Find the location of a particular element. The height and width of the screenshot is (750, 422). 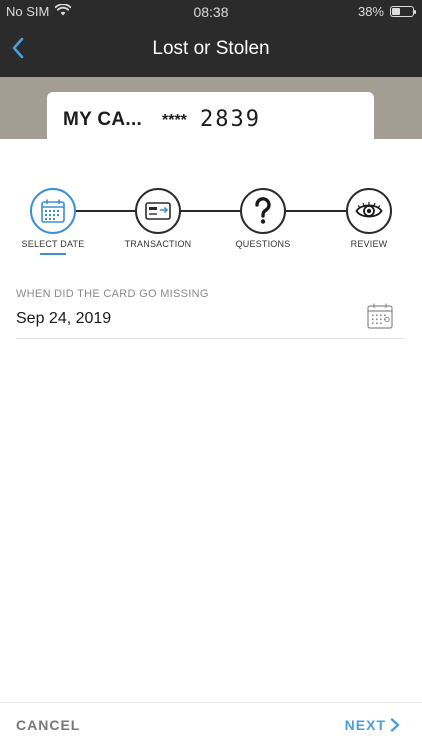

next-button: NEXT is located at coordinates (372, 725).